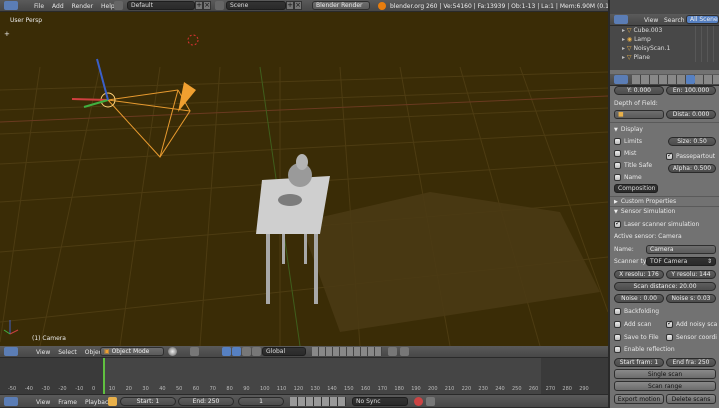 The image size is (719, 408). What do you see at coordinates (132, 351) in the screenshot?
I see `mode-dropdown: ▣ Object Mode` at bounding box center [132, 351].